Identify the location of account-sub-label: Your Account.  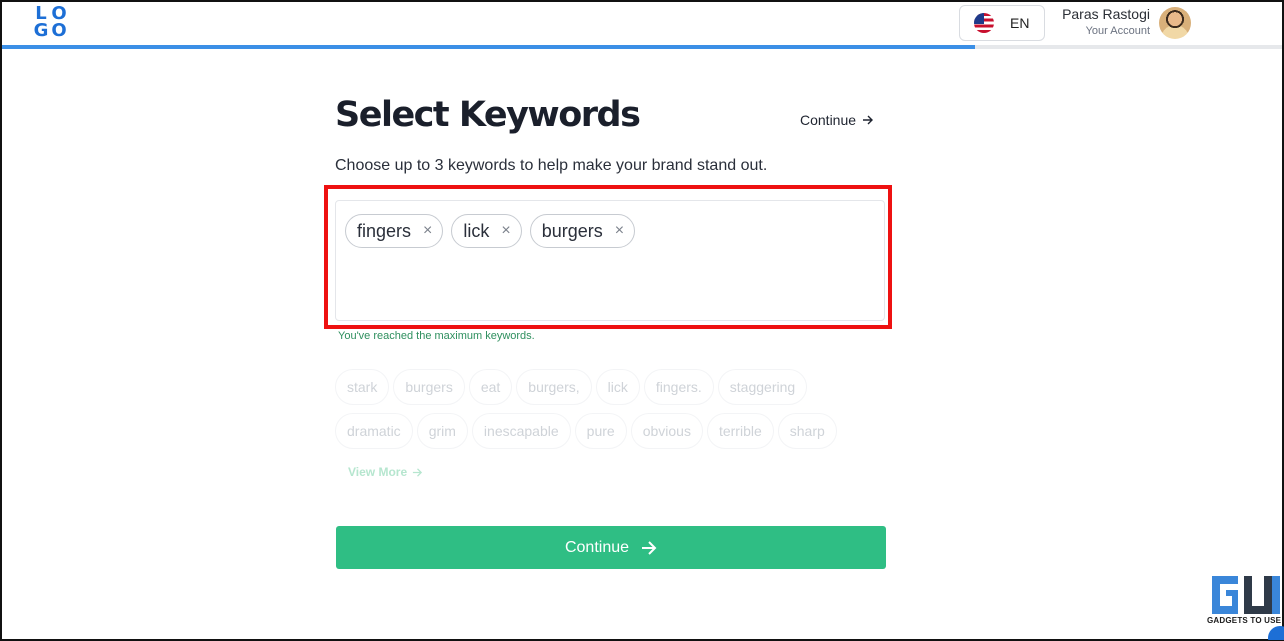
(1117, 31).